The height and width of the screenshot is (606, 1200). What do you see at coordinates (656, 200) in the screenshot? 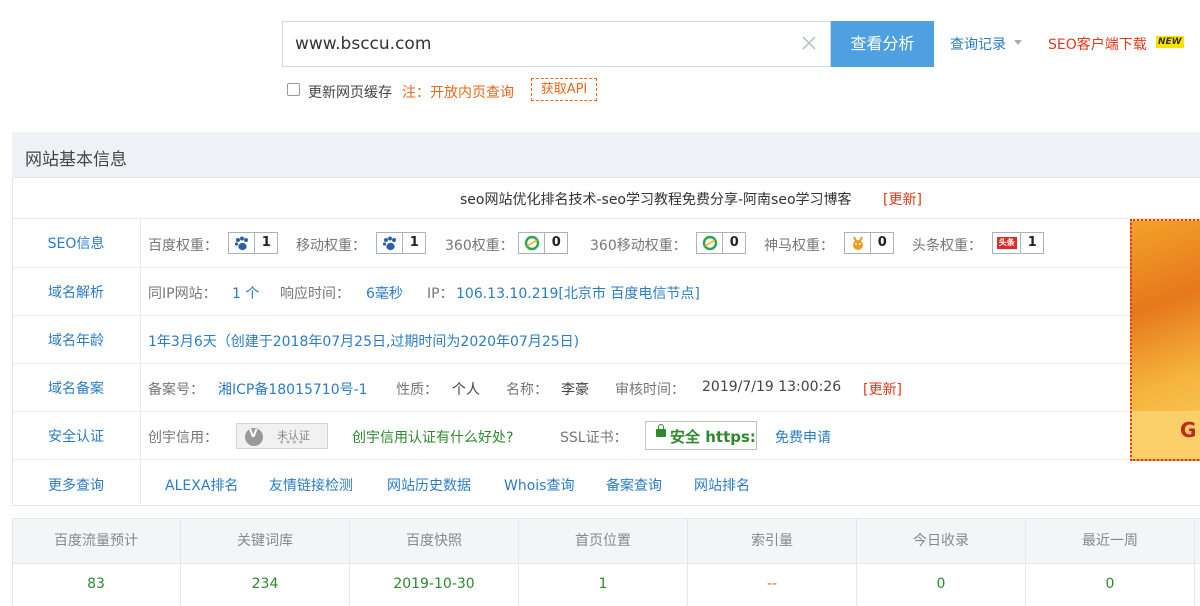
I see `site-title: seo网站优化排名技术-seo学习教程免费分享-阿南seo学习博客` at bounding box center [656, 200].